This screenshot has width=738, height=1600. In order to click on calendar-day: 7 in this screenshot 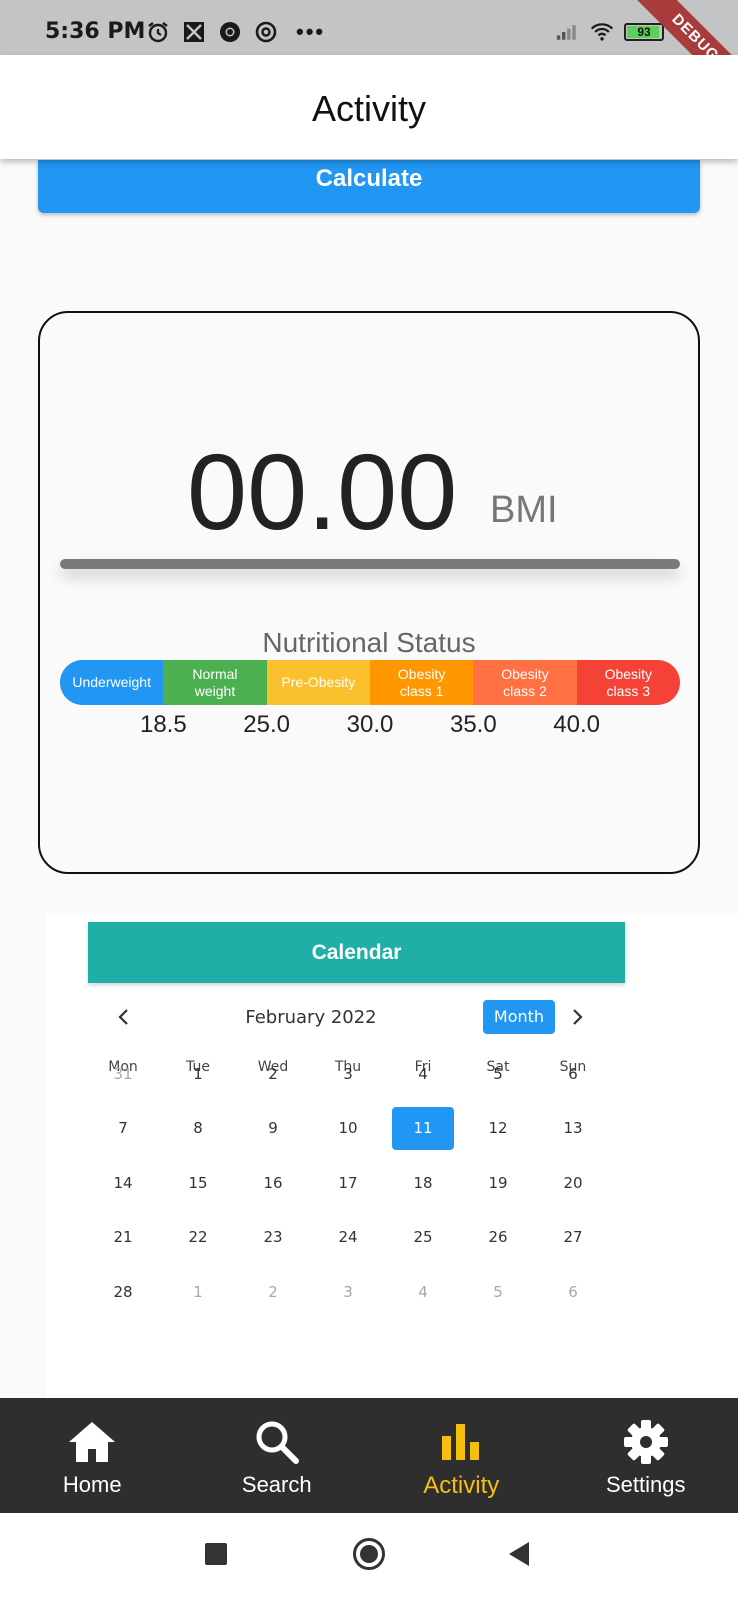, I will do `click(123, 1128)`.